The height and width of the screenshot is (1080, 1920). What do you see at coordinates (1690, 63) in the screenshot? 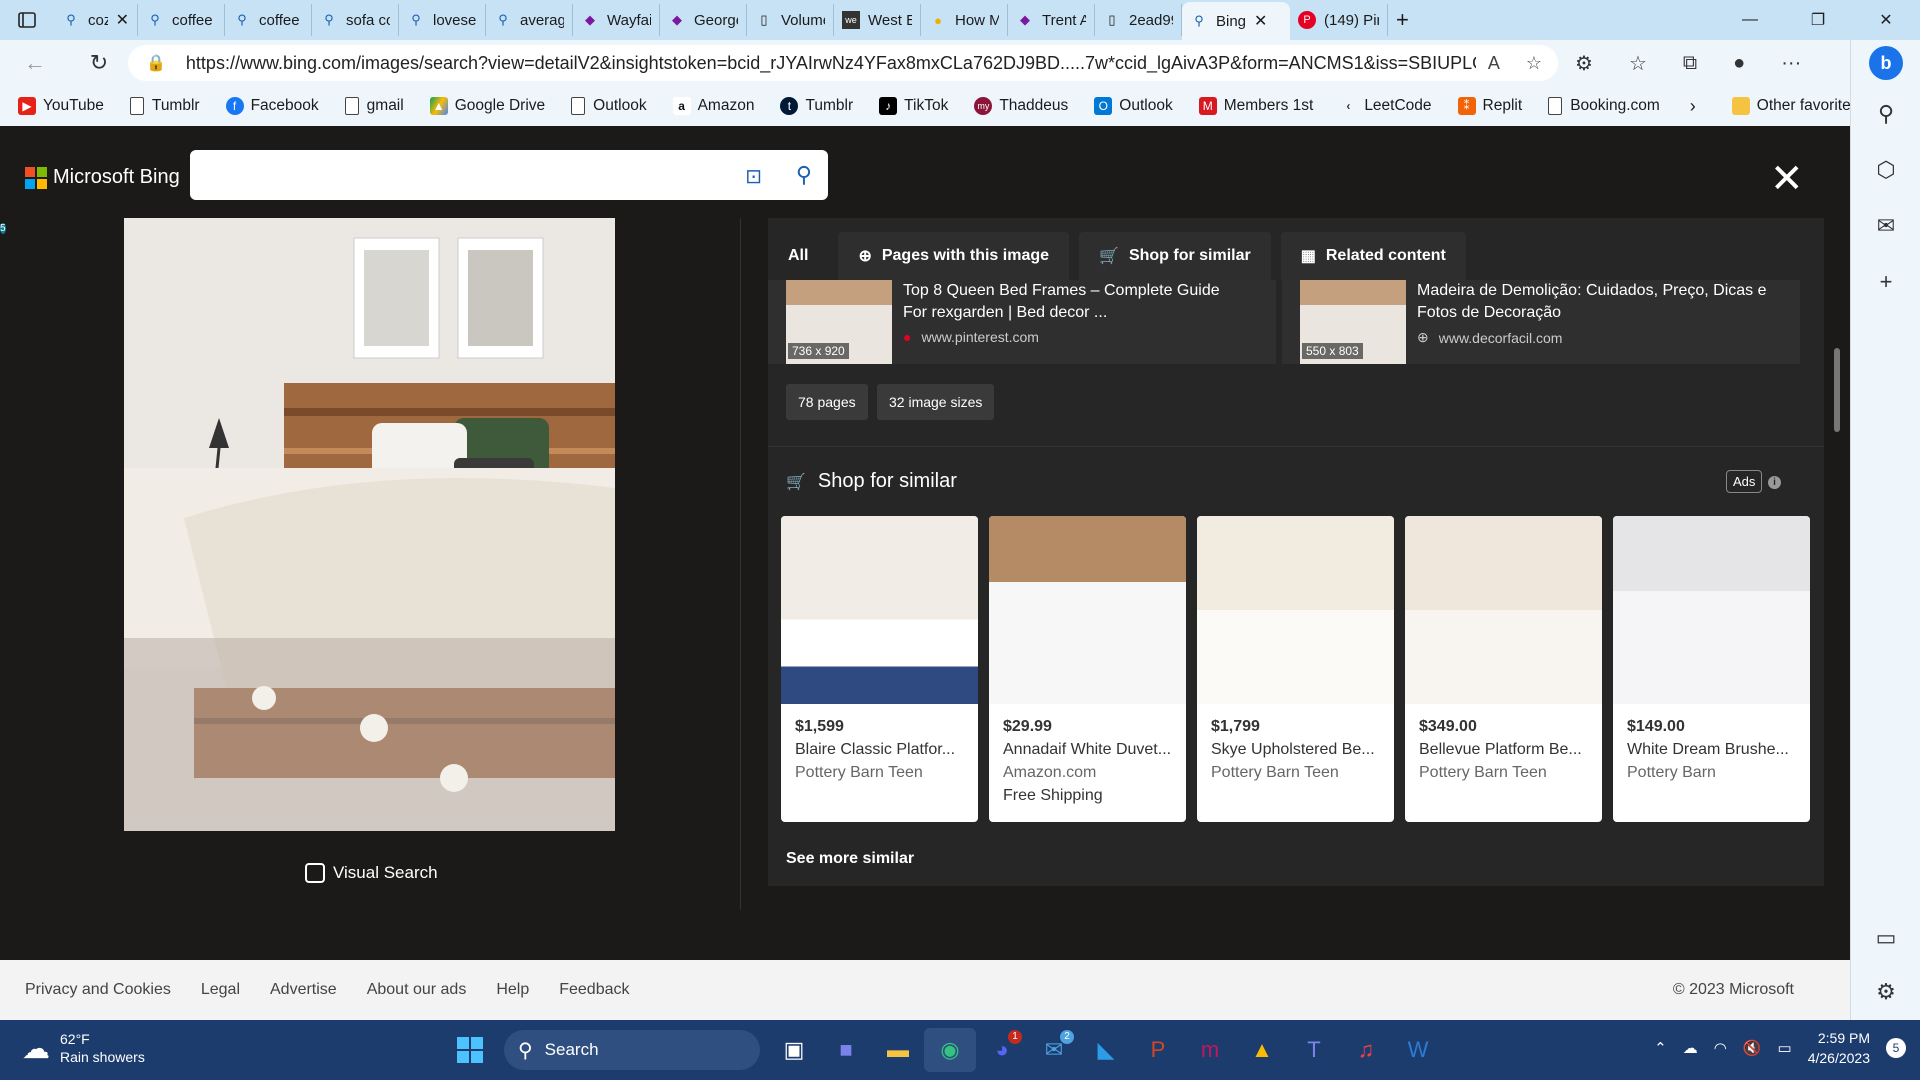
I see `collections-icon: ⧉` at bounding box center [1690, 63].